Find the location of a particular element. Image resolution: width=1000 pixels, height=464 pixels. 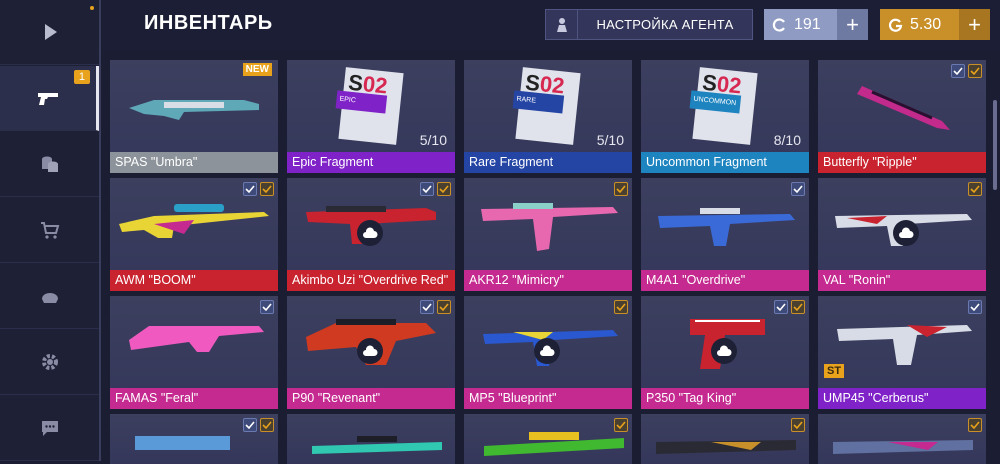

silver-coin-icon is located at coordinates (778, 24).